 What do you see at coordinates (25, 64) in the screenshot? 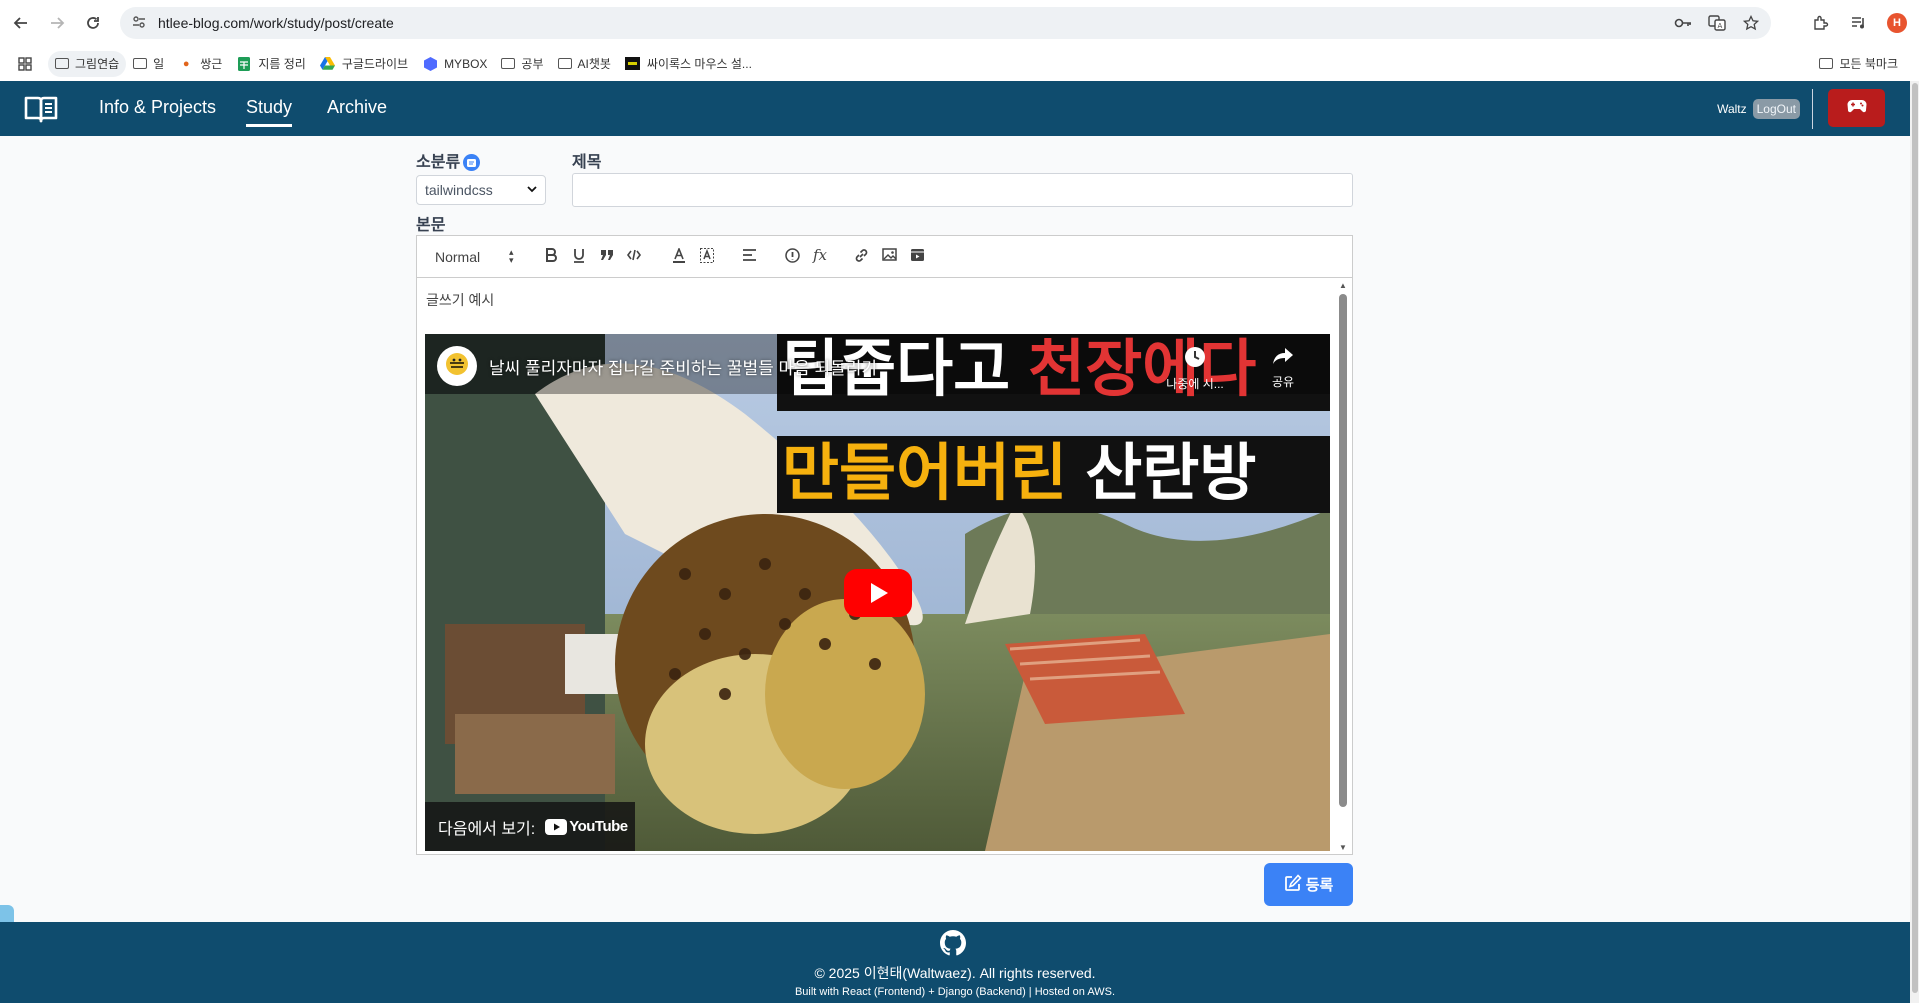
I see `apps-grid-icon` at bounding box center [25, 64].